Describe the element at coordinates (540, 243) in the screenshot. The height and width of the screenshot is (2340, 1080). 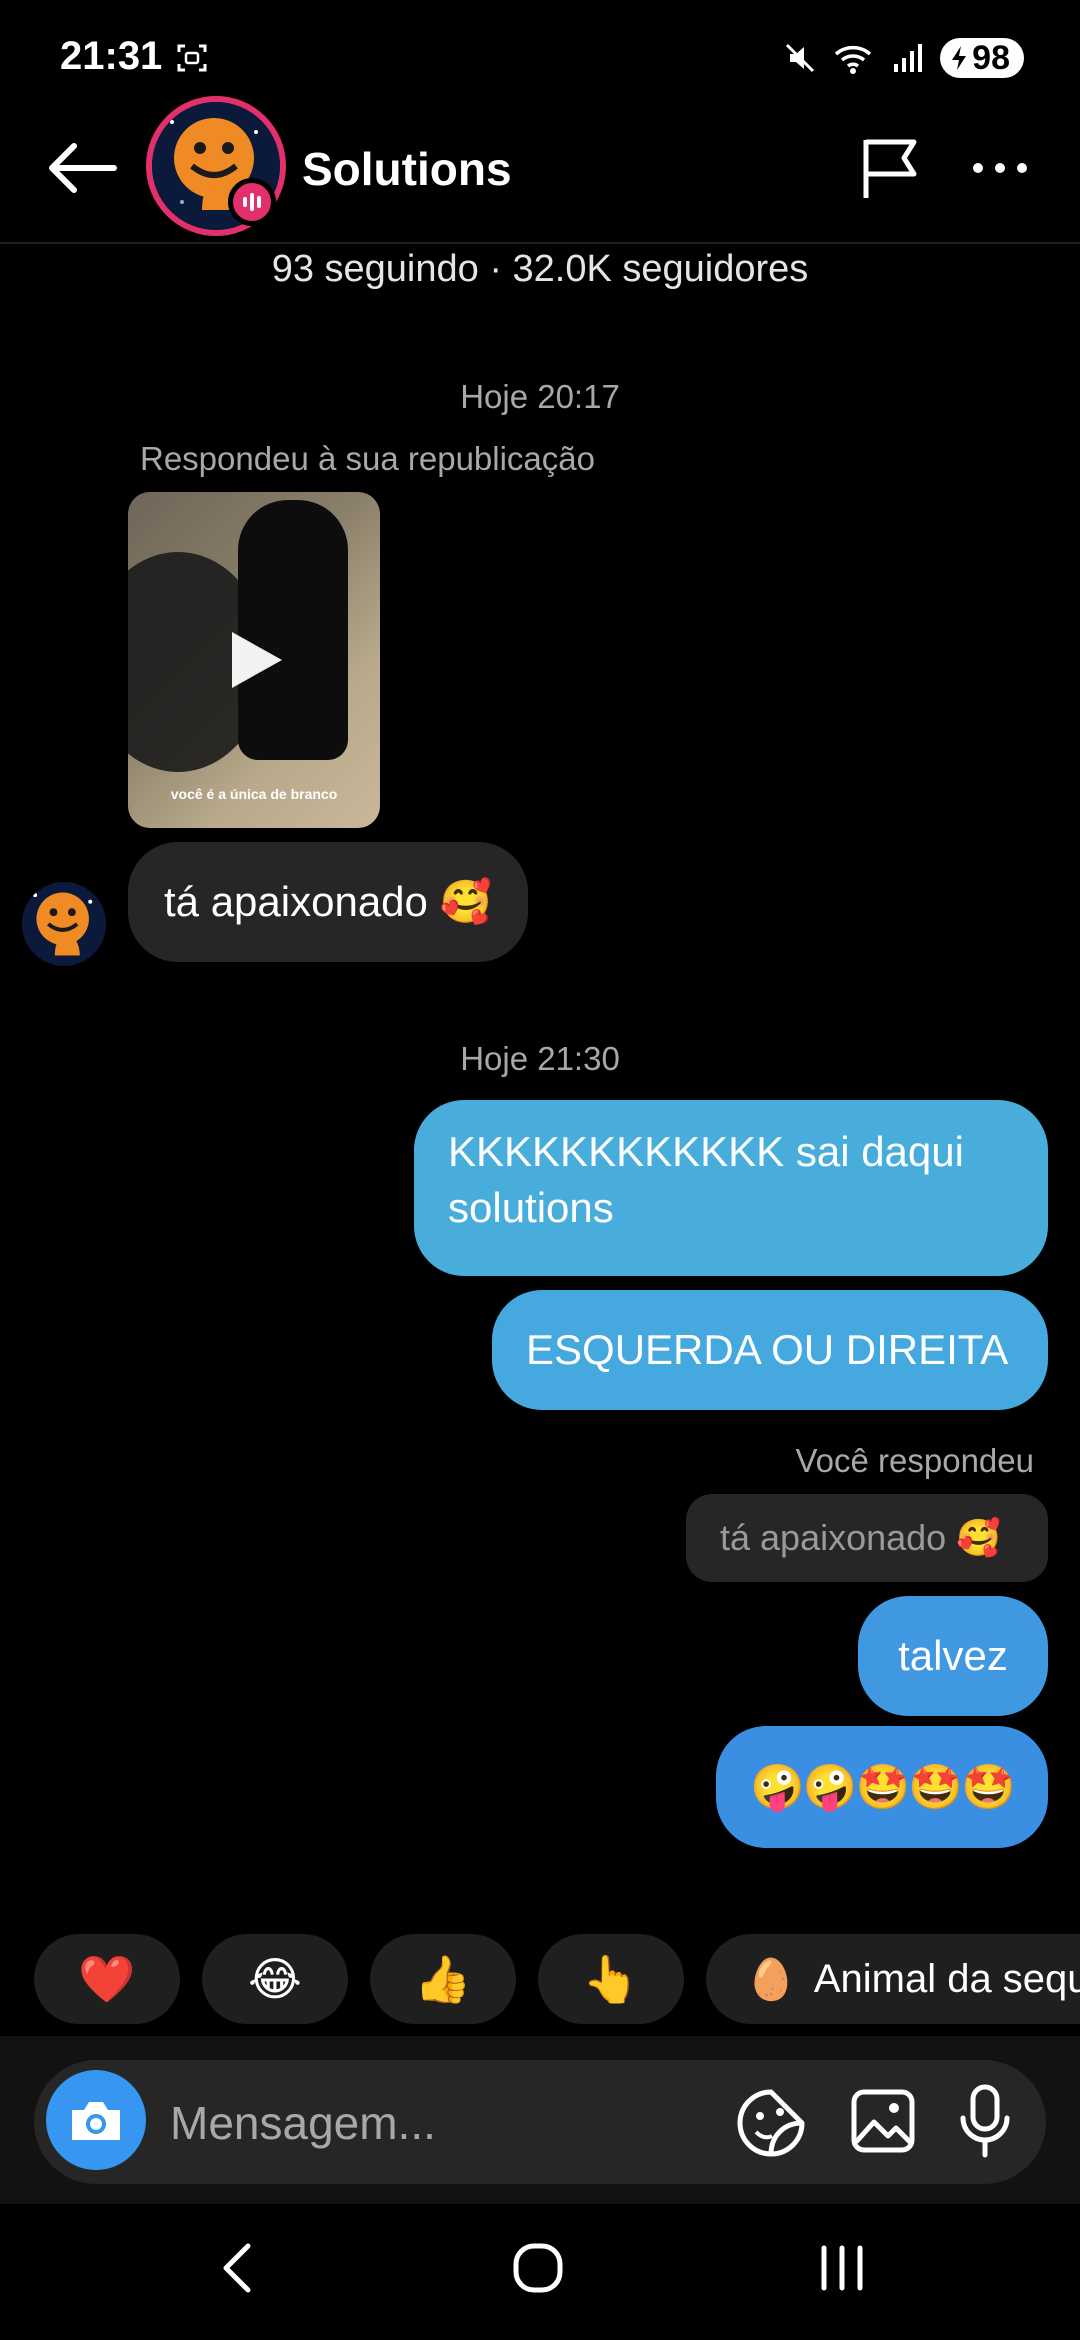
I see `header-divider` at that location.